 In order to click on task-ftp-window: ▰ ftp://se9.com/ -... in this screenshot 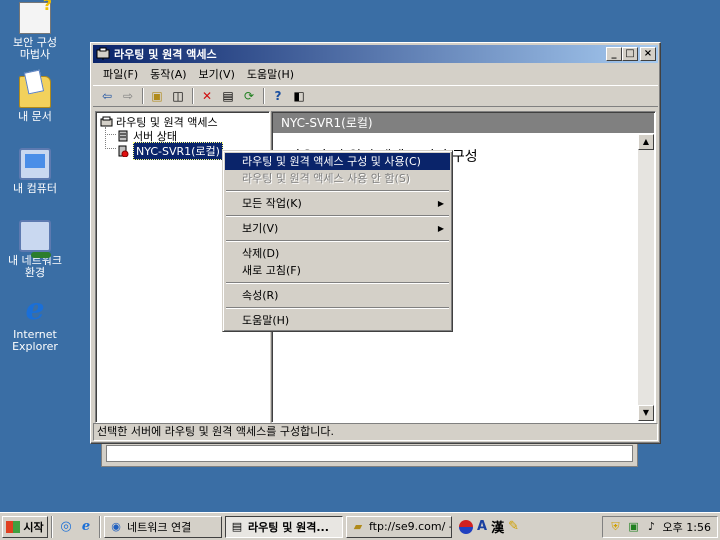, I will do `click(399, 526)`.